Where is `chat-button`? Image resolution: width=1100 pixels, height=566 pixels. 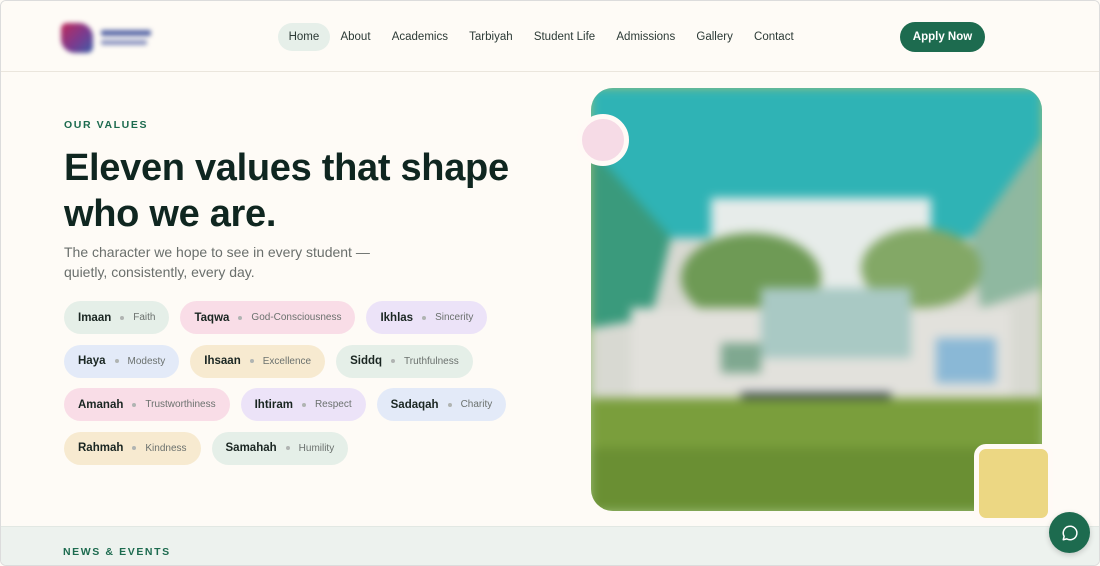
chat-button is located at coordinates (1069, 532).